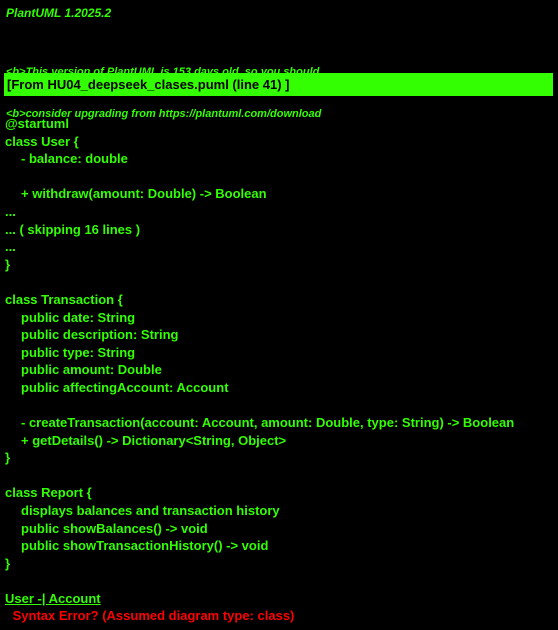 This screenshot has width=558, height=630. What do you see at coordinates (114, 528) in the screenshot?
I see `code-line: public showBalances() -> void` at bounding box center [114, 528].